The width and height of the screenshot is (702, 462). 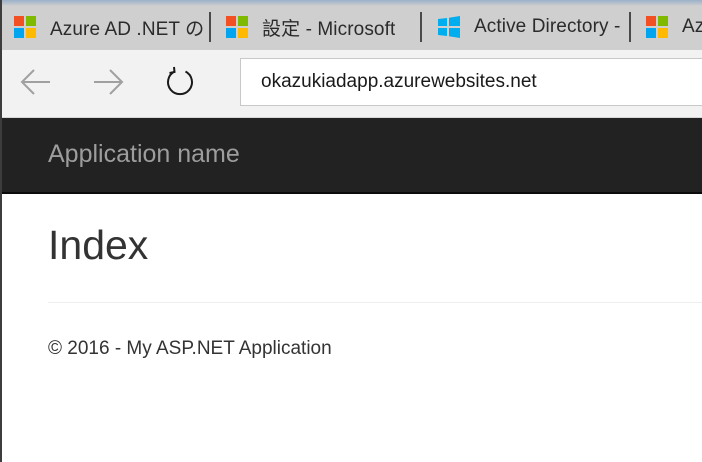 I want to click on windows-logo-icon, so click(x=449, y=27).